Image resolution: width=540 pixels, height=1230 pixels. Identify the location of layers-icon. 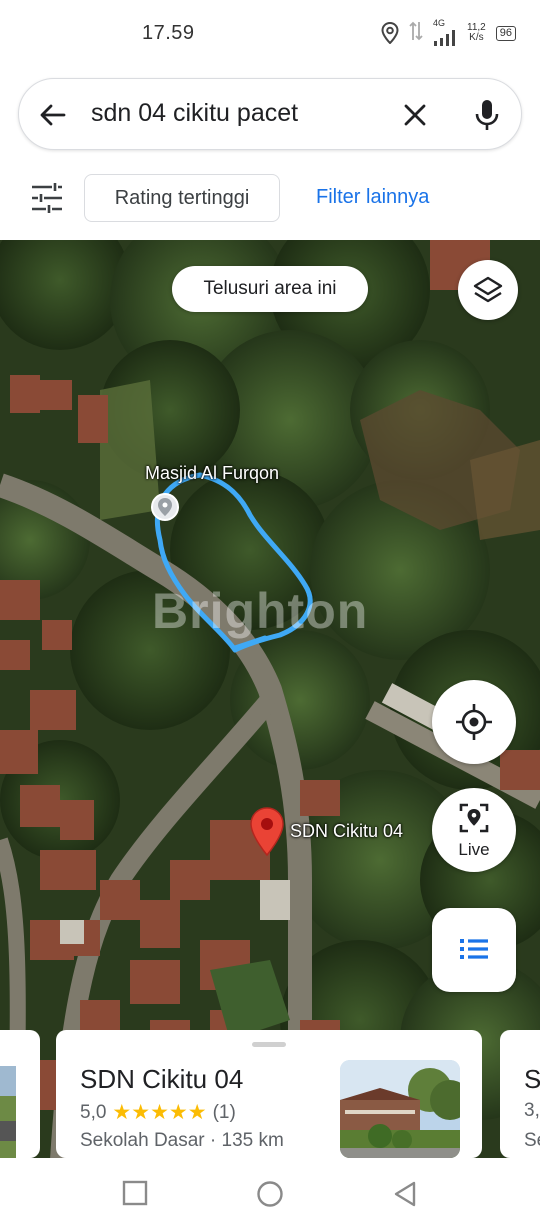
(488, 289).